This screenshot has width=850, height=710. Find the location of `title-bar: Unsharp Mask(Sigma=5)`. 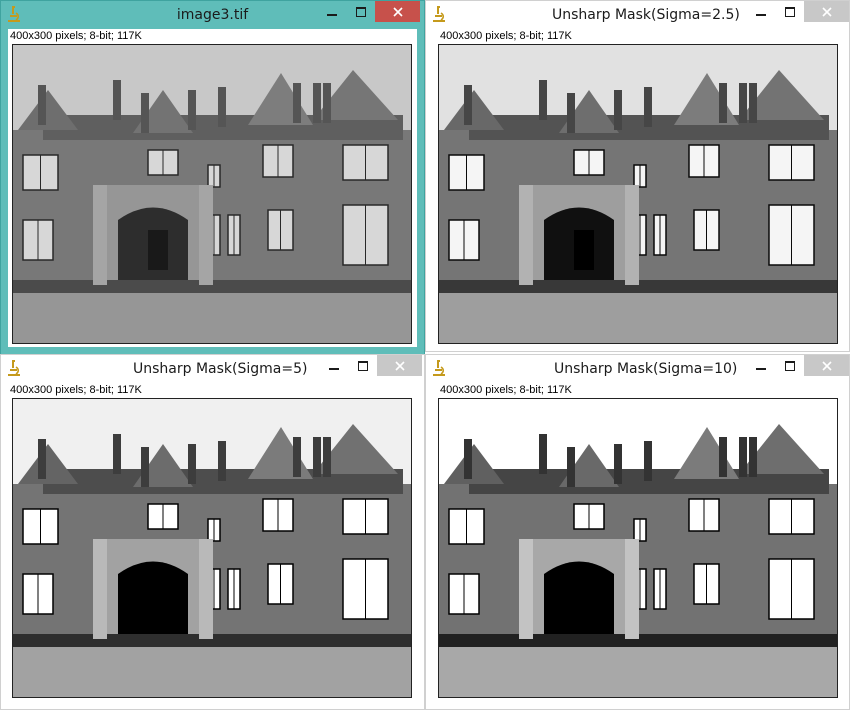

title-bar: Unsharp Mask(Sigma=5) is located at coordinates (212, 369).